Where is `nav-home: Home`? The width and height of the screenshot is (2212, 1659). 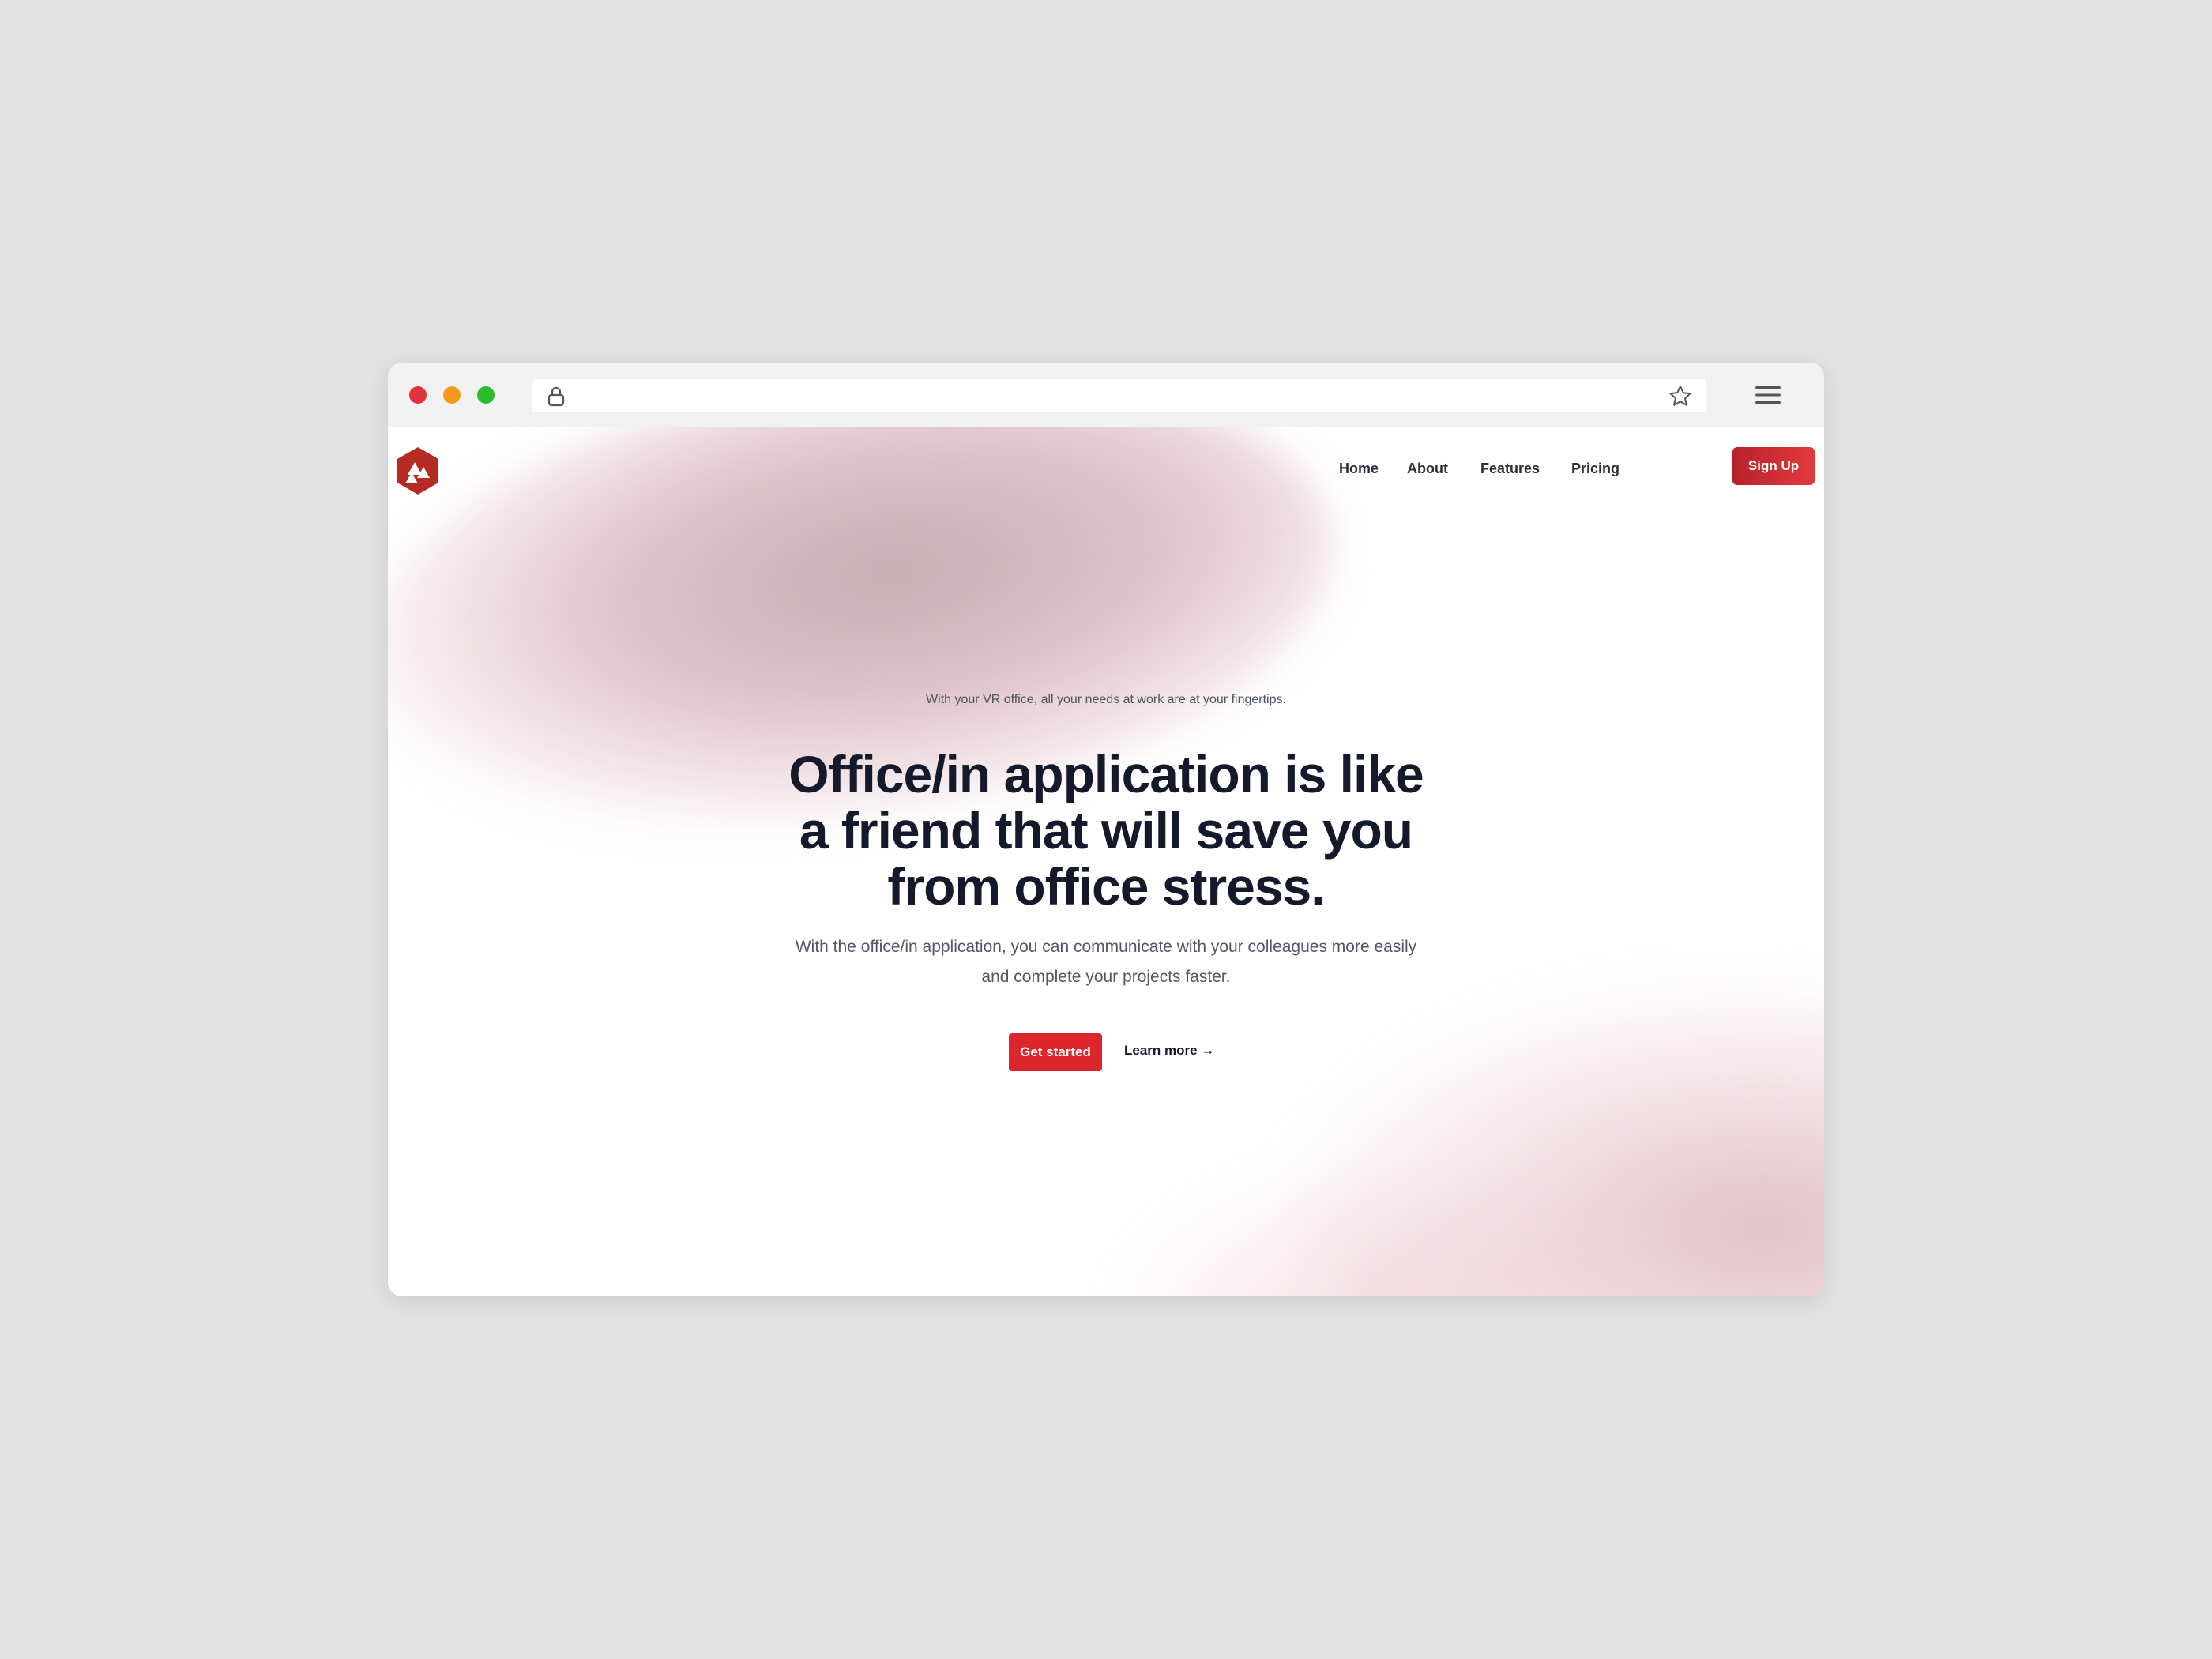 nav-home: Home is located at coordinates (1359, 469).